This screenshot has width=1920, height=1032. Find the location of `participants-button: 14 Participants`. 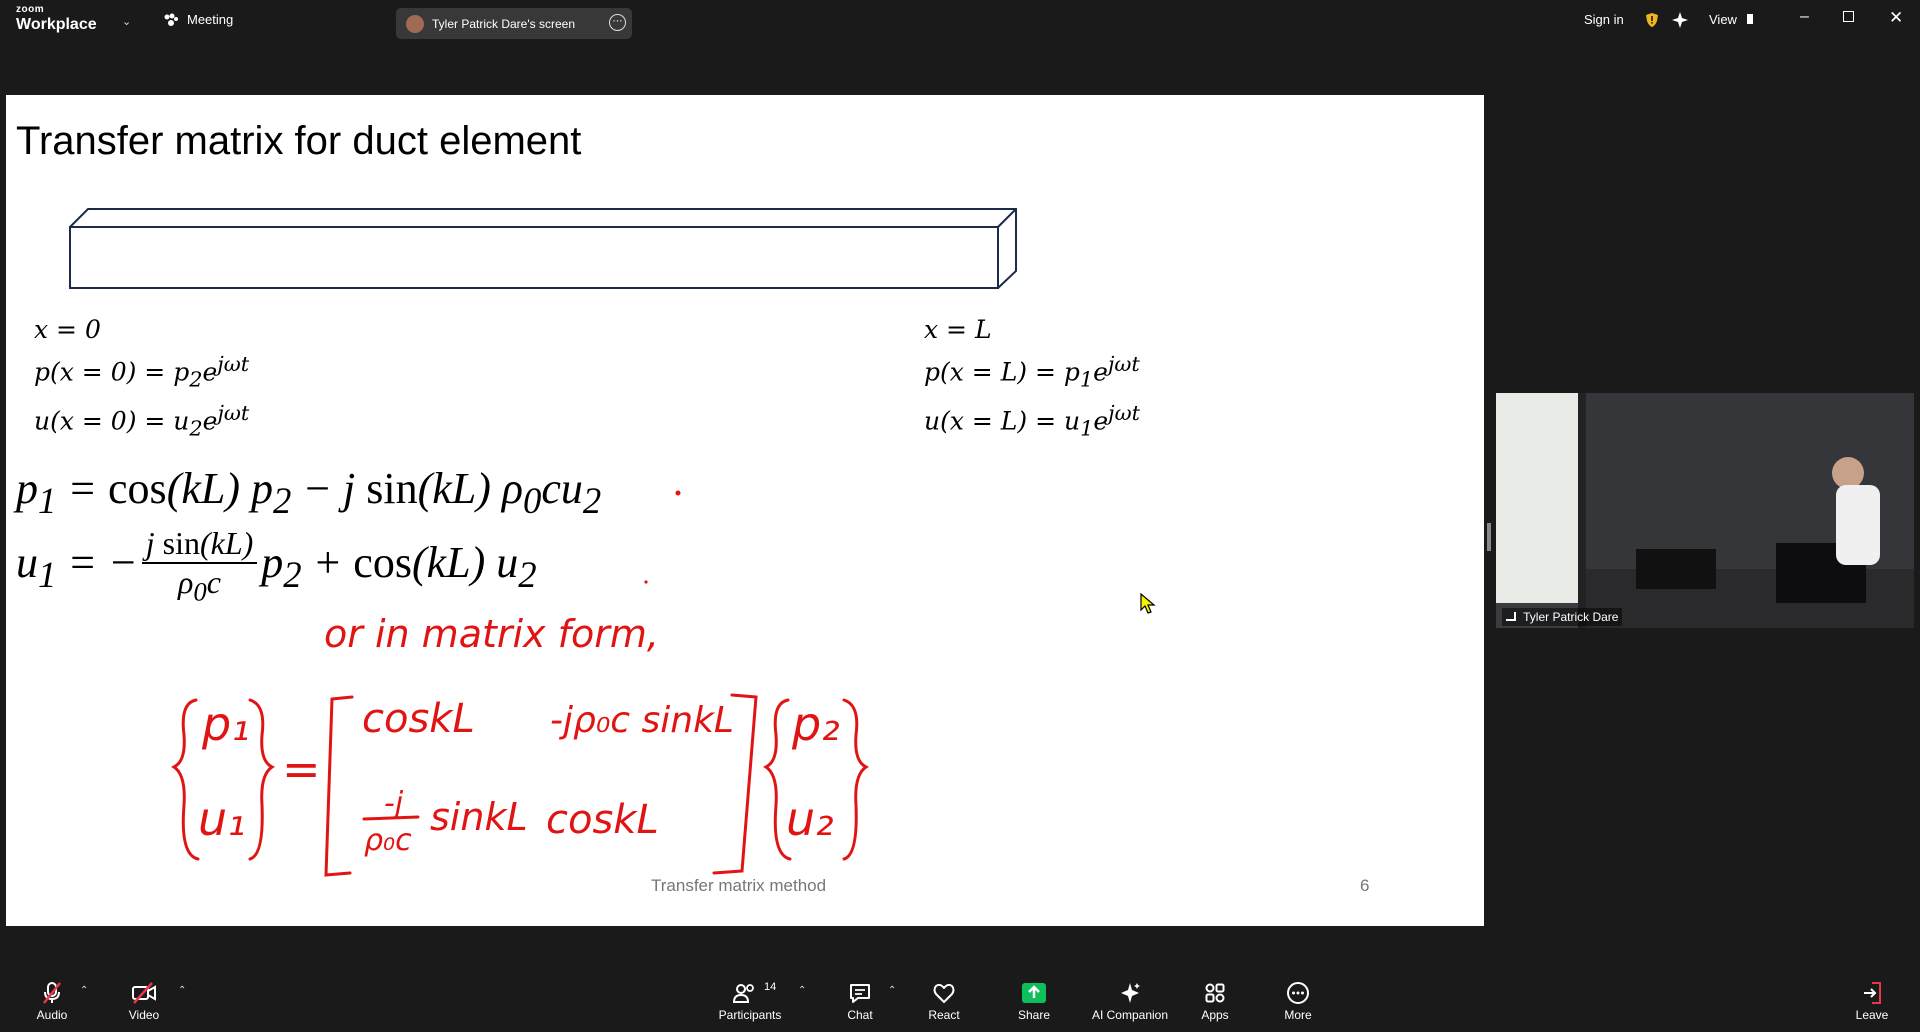

participants-button: 14 Participants is located at coordinates (750, 1001).